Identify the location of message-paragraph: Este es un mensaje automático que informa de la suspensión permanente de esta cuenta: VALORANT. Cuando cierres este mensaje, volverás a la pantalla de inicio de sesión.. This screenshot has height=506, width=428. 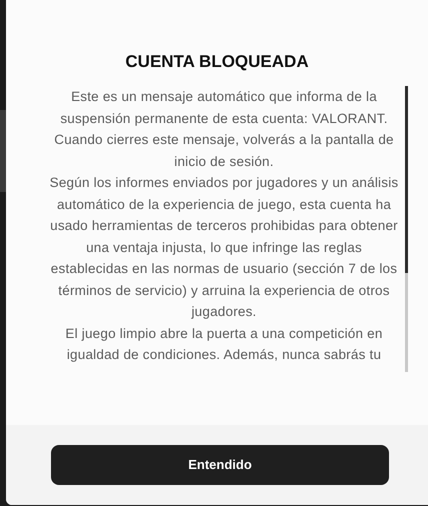
(224, 129).